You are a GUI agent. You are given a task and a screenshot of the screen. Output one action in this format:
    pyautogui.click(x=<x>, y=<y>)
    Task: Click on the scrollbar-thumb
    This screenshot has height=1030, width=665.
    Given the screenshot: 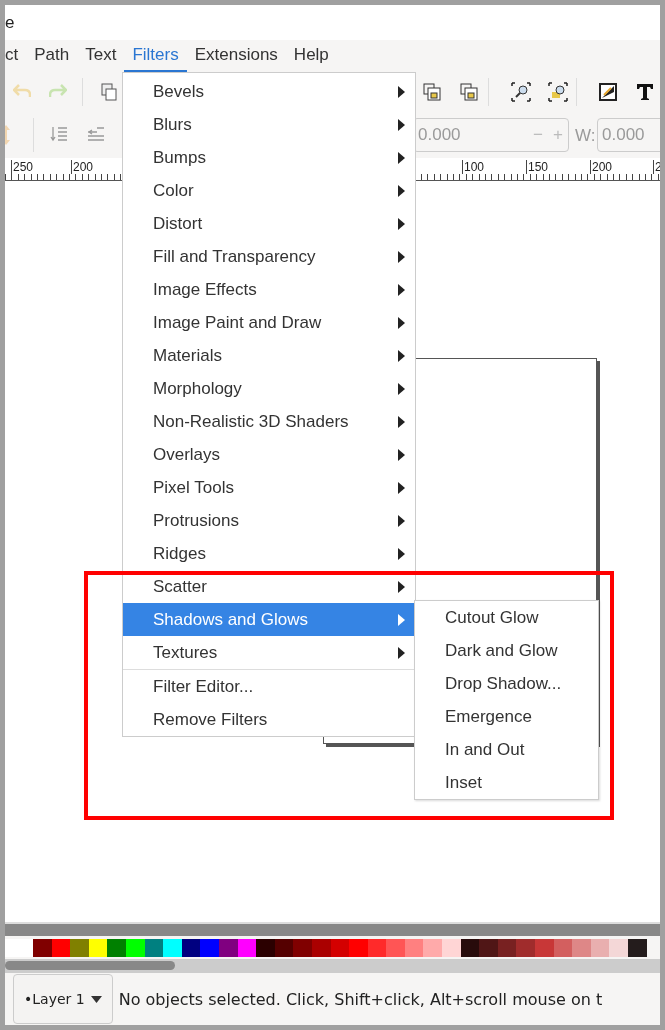 What is the action you would take?
    pyautogui.click(x=90, y=965)
    